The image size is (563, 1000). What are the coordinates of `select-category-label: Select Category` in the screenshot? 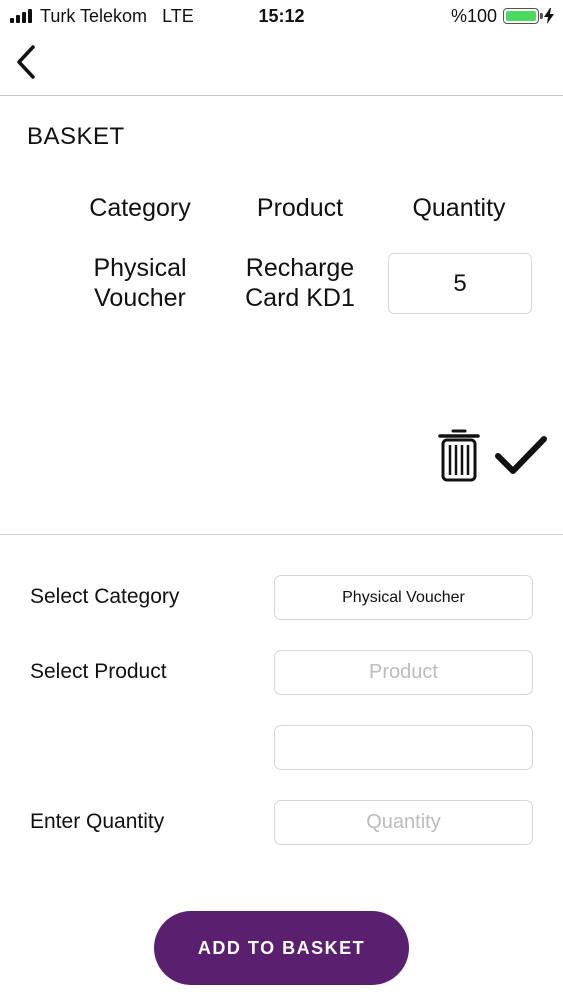 It's located at (105, 596).